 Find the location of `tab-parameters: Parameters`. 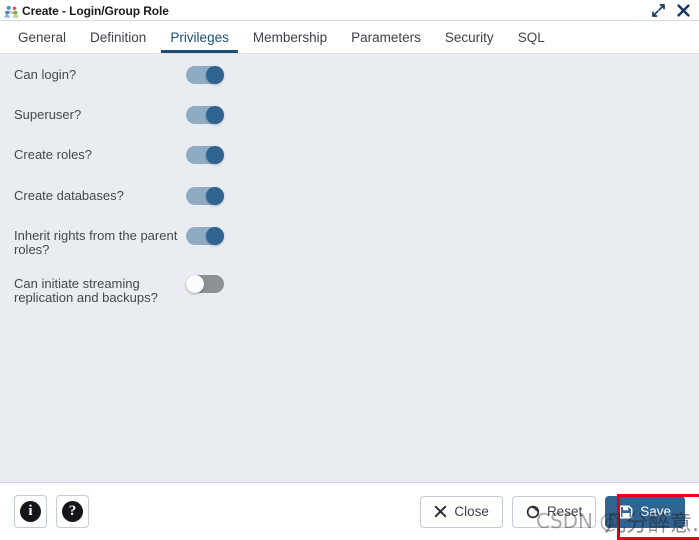

tab-parameters: Parameters is located at coordinates (386, 37).